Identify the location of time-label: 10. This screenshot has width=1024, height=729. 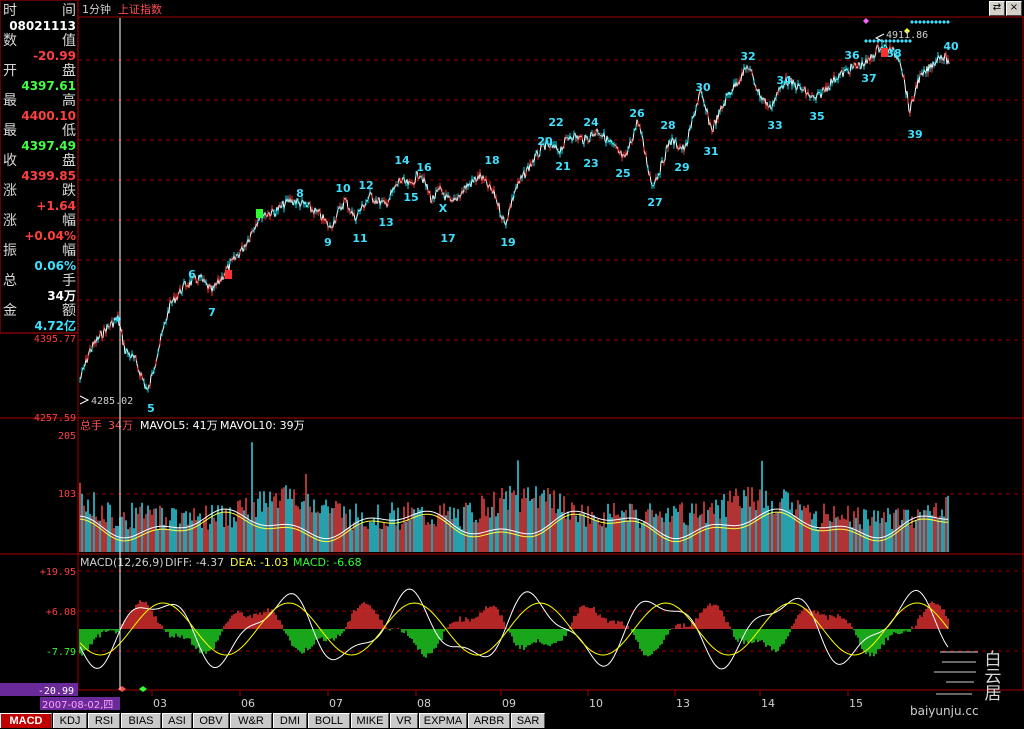
(596, 703).